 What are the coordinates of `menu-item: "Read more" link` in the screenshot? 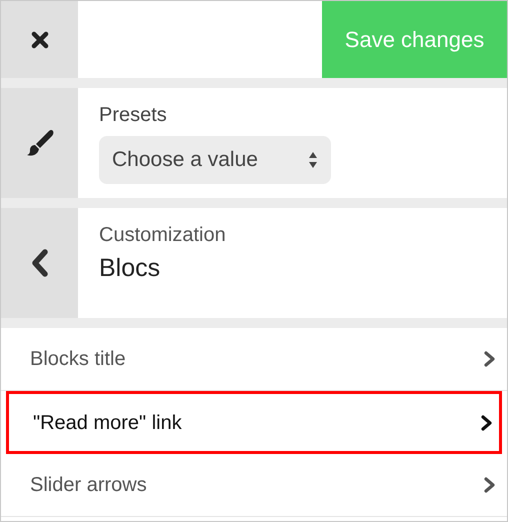 It's located at (254, 422).